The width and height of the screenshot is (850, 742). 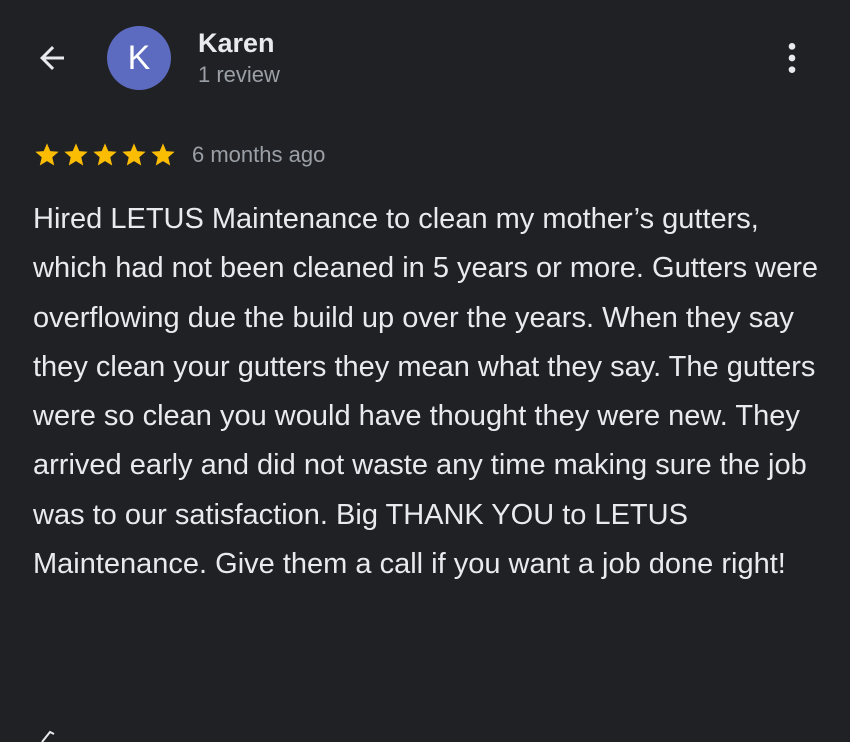 I want to click on back-button, so click(x=52, y=58).